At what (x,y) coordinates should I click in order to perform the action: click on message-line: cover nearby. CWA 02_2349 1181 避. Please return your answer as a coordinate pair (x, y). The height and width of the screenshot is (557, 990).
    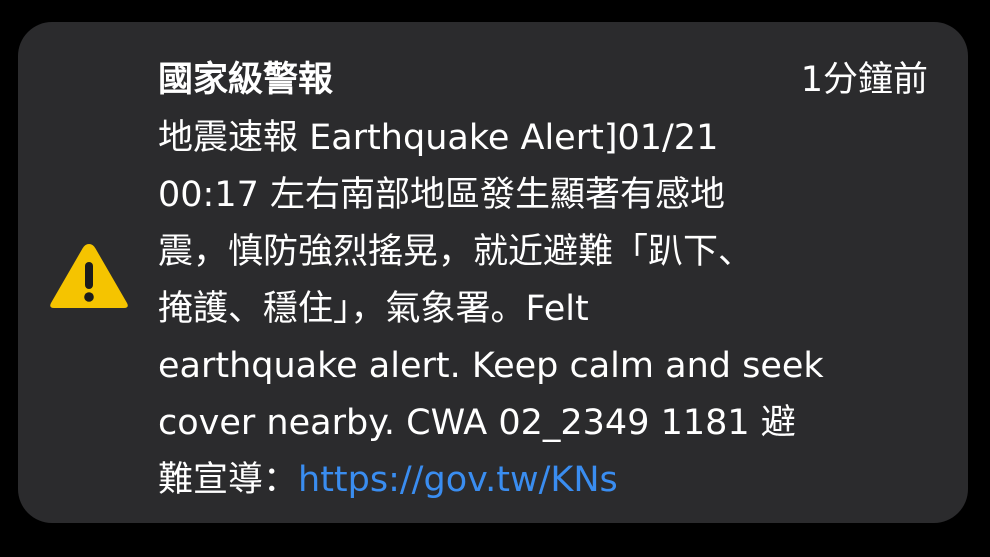
    Looking at the image, I should click on (477, 423).